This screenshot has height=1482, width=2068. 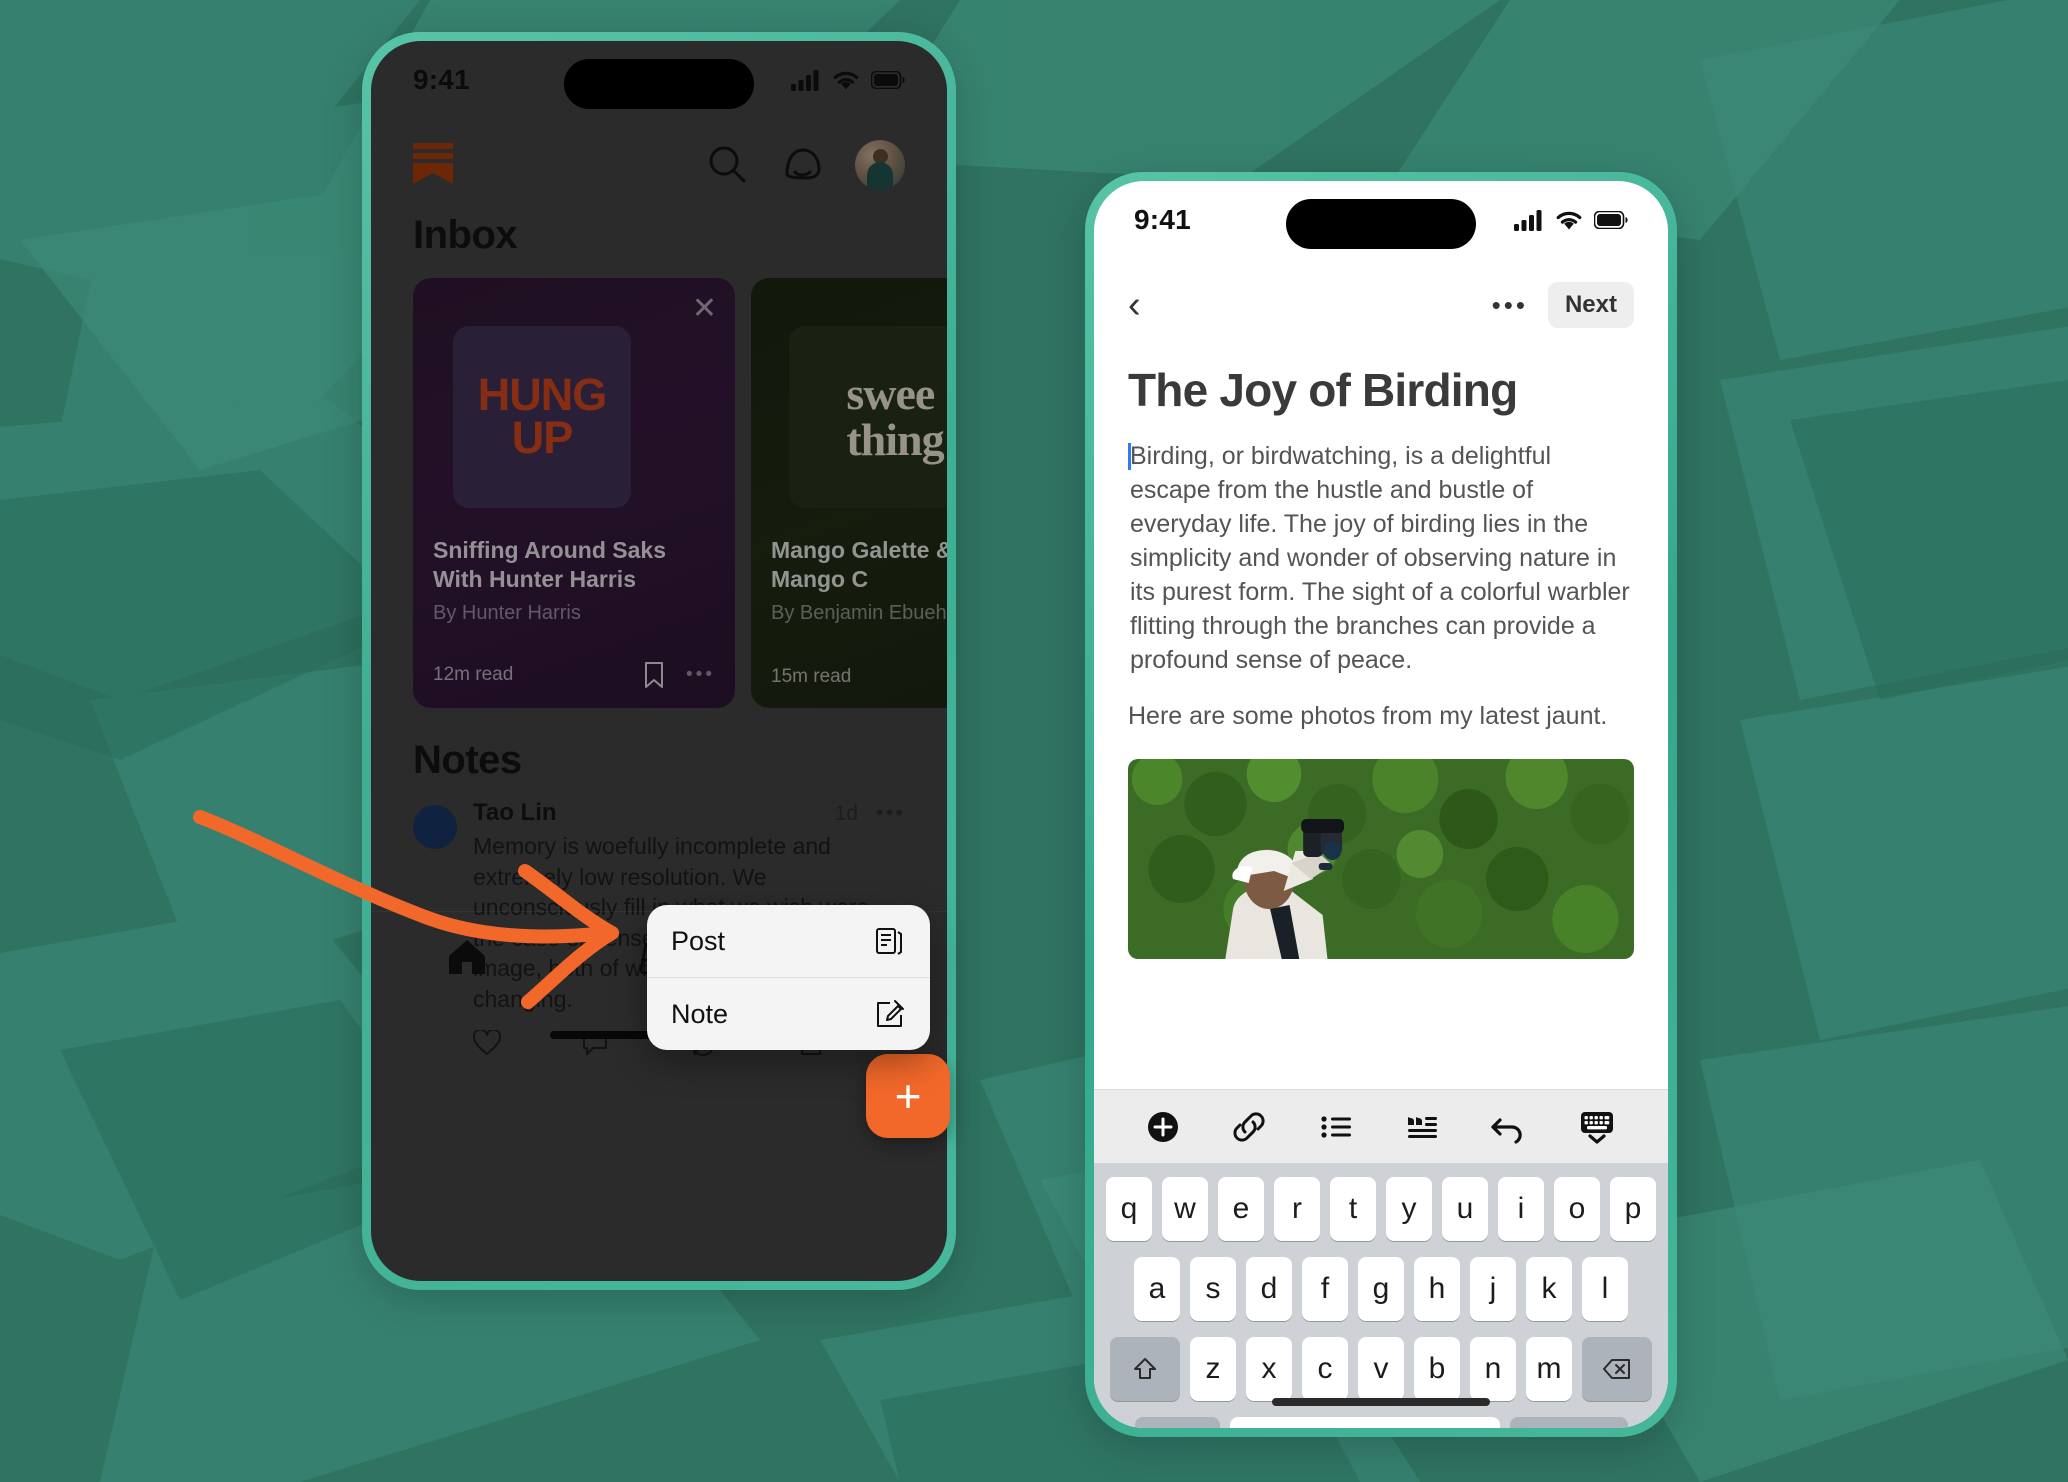 What do you see at coordinates (1611, 220) in the screenshot?
I see `battery-icon` at bounding box center [1611, 220].